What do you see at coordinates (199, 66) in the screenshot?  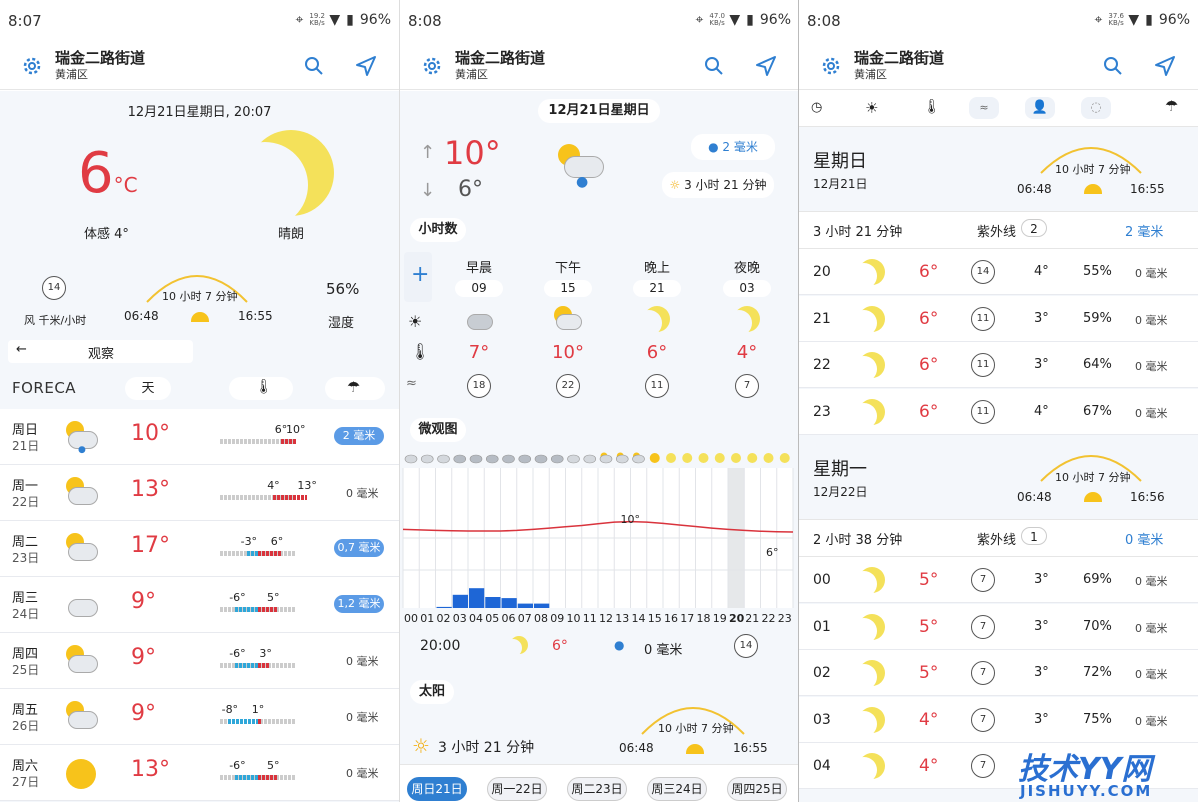 I see `app-bar: 瑞金二路街道 黄浦区` at bounding box center [199, 66].